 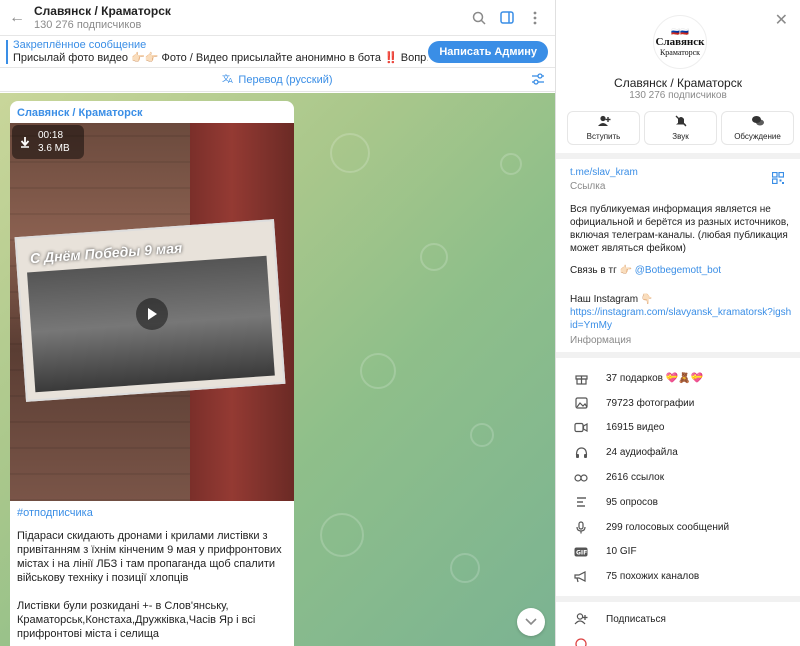 I want to click on contact-line: Связь в тг 👉🏻 @Botbegemott_bot, so click(x=645, y=270).